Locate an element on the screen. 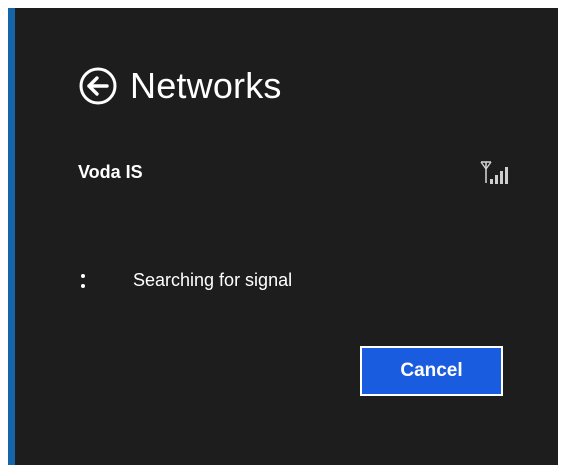 Image resolution: width=563 pixels, height=472 pixels. page-header: Networks is located at coordinates (180, 86).